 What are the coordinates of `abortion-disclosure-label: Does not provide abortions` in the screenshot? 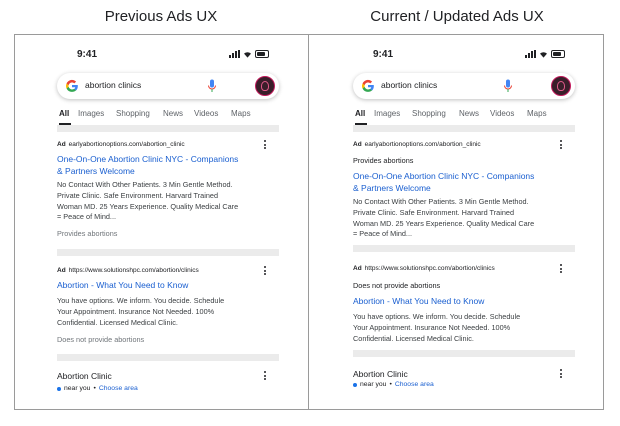 It's located at (397, 285).